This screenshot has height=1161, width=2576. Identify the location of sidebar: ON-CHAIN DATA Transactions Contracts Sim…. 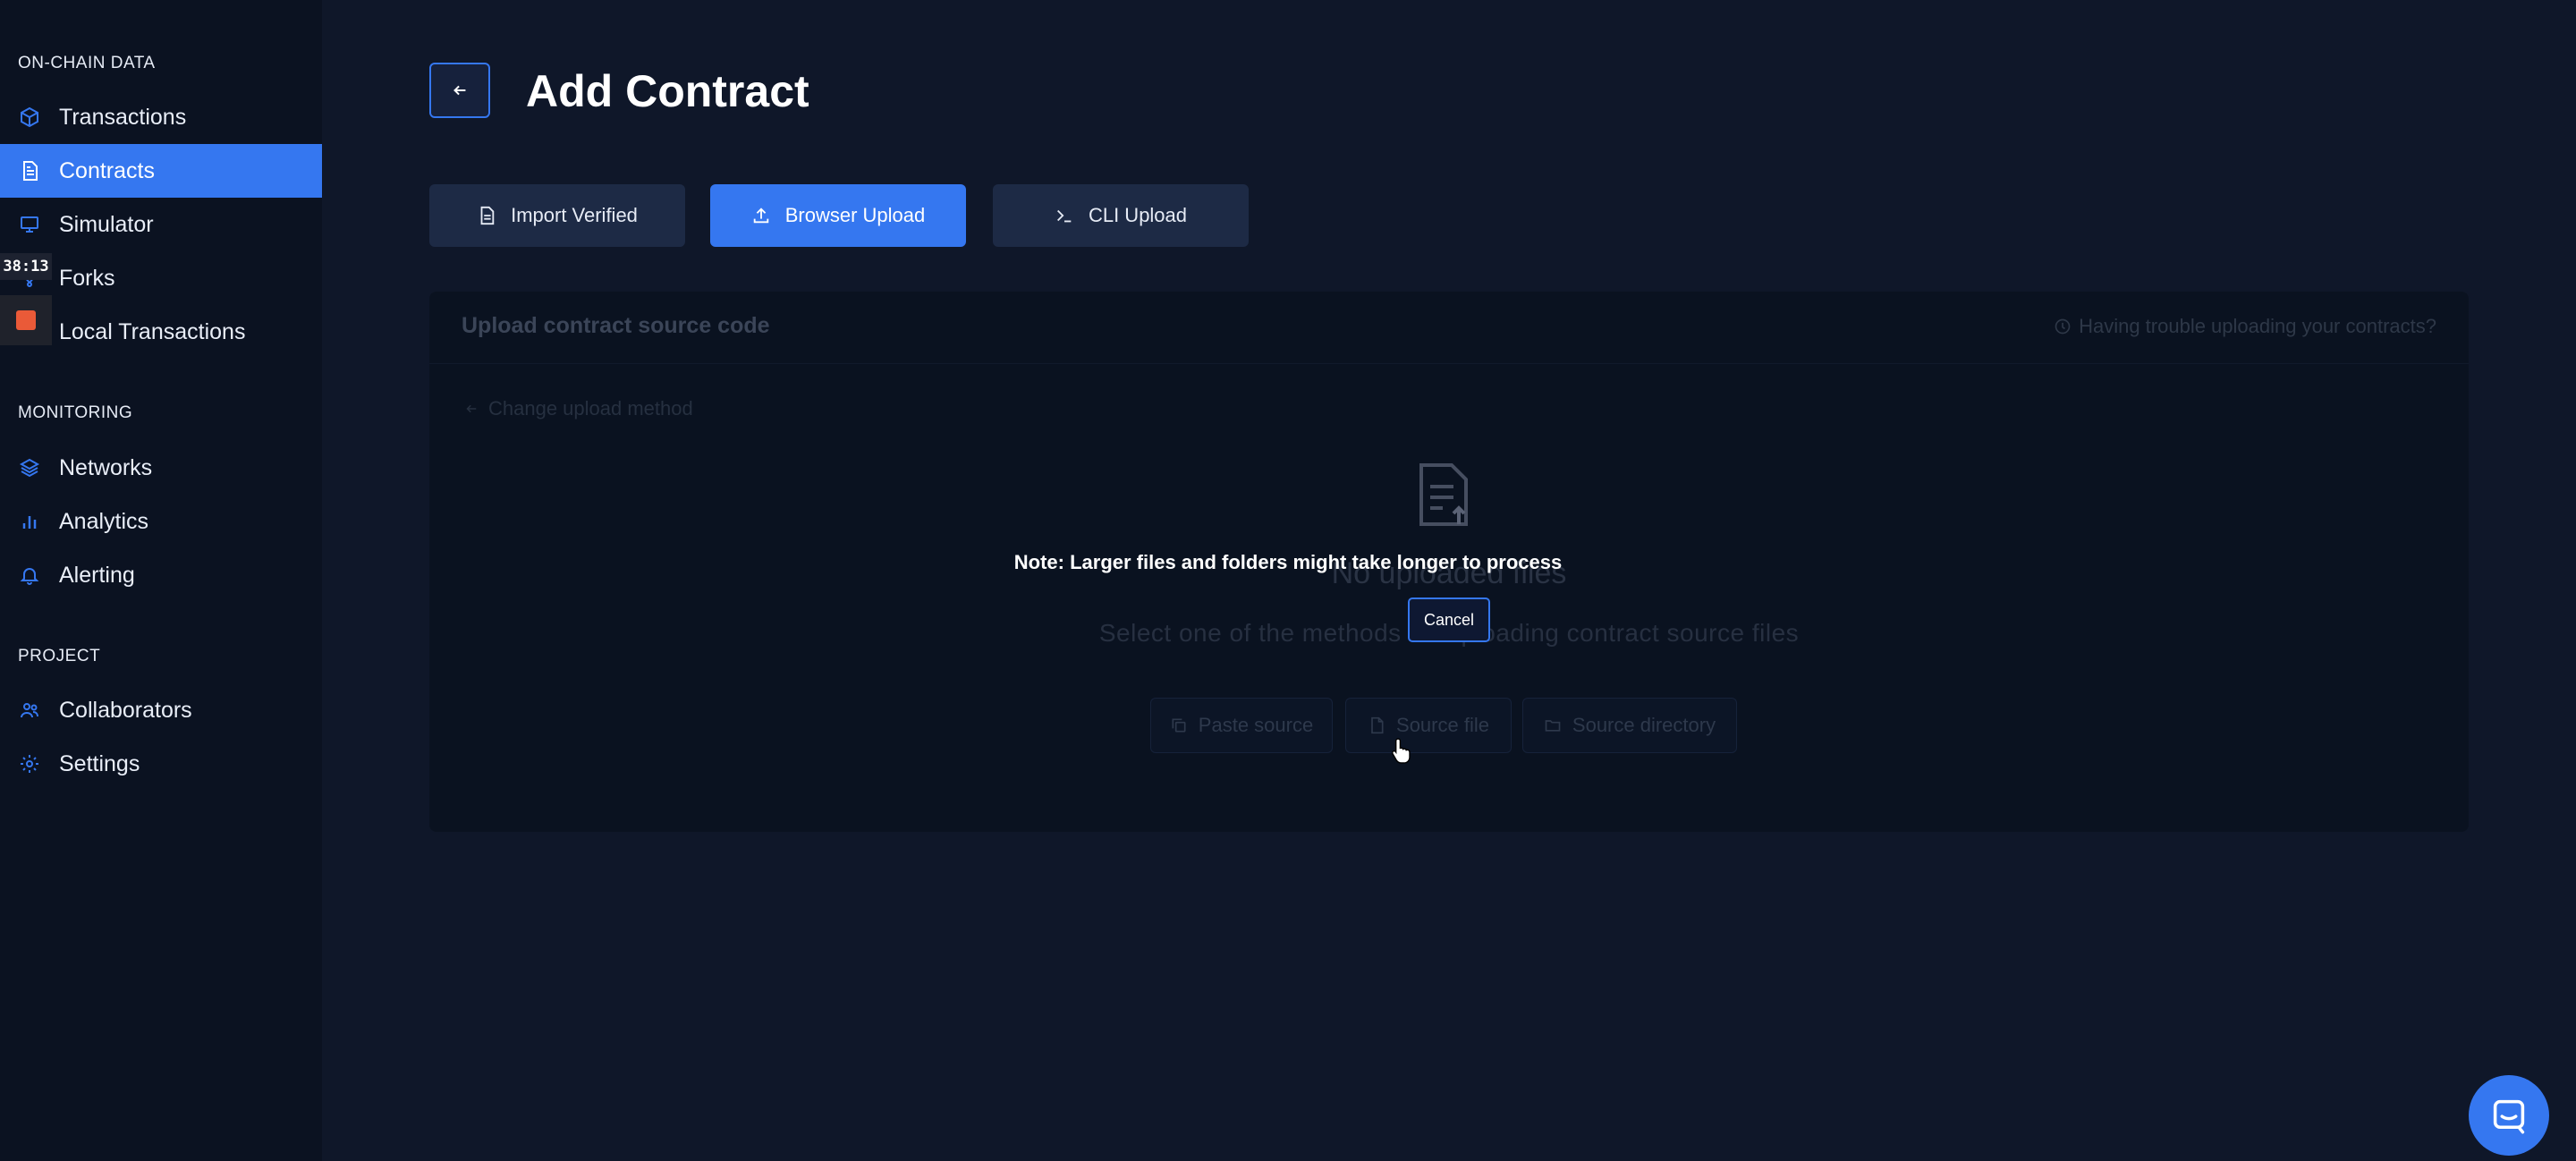
(161, 581).